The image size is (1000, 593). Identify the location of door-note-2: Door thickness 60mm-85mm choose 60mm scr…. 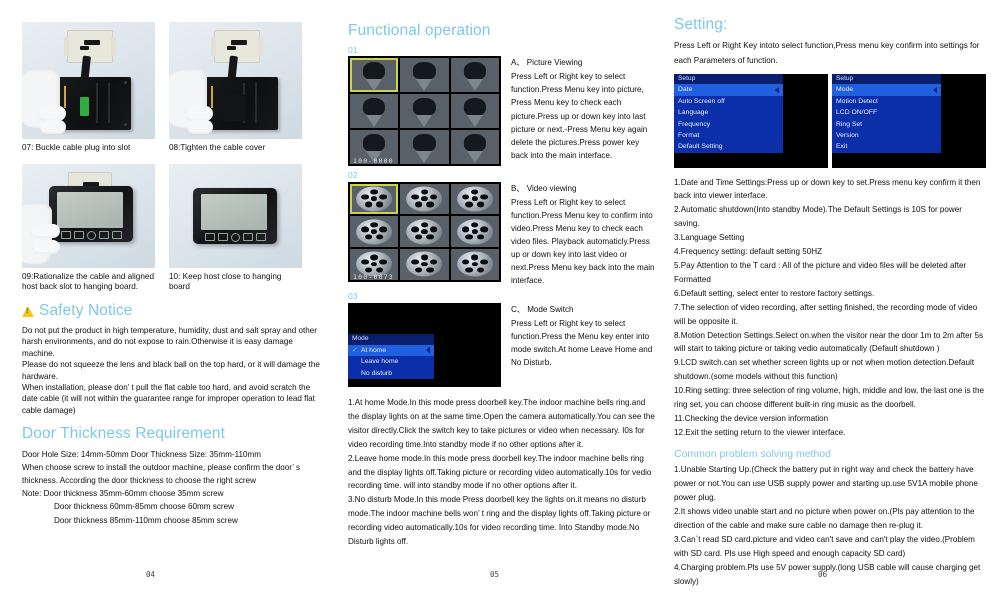
(144, 507).